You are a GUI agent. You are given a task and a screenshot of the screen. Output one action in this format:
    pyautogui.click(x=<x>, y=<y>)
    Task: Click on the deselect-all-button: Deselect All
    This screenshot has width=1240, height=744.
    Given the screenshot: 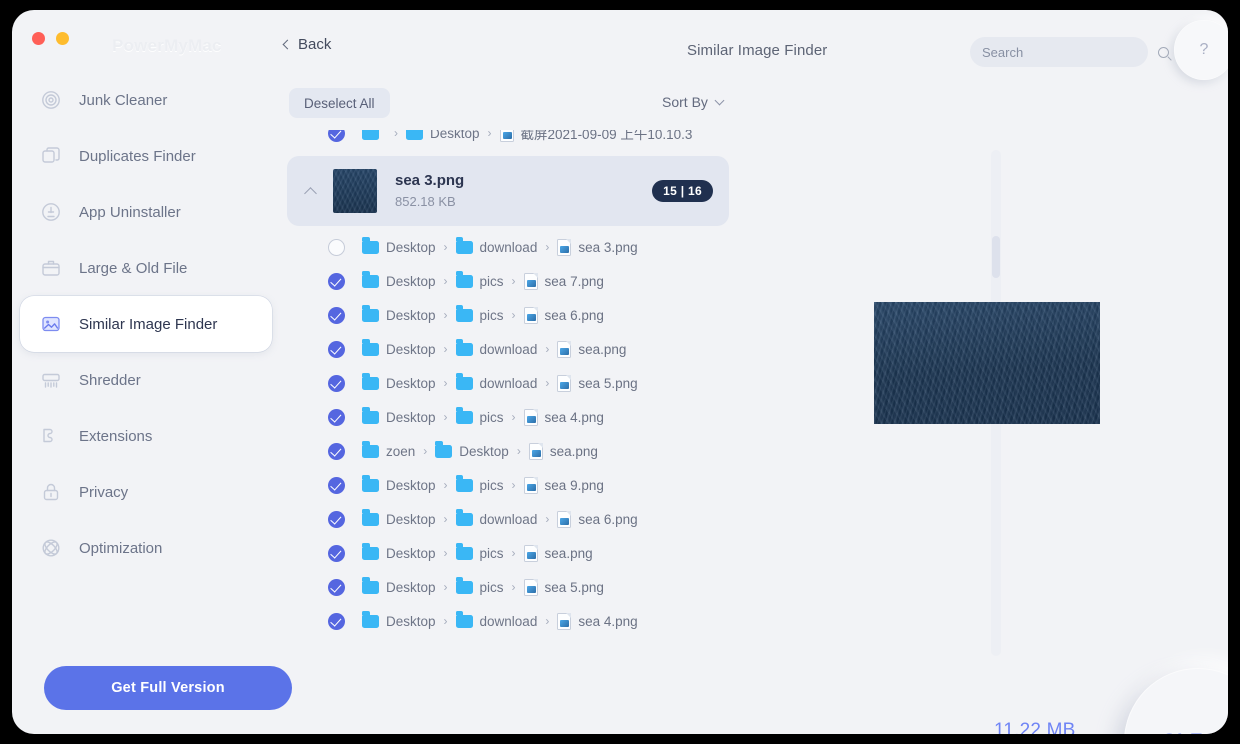 What is the action you would take?
    pyautogui.click(x=339, y=103)
    